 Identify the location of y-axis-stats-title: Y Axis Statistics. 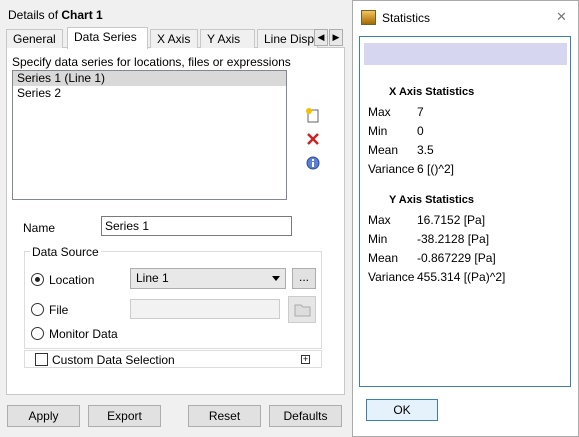
(431, 200).